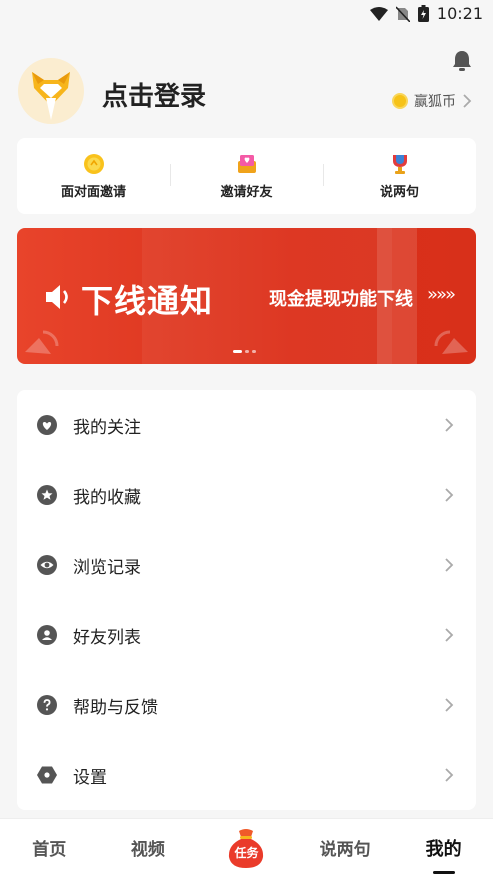 This screenshot has width=493, height=876. What do you see at coordinates (47, 425) in the screenshot?
I see `heart-icon` at bounding box center [47, 425].